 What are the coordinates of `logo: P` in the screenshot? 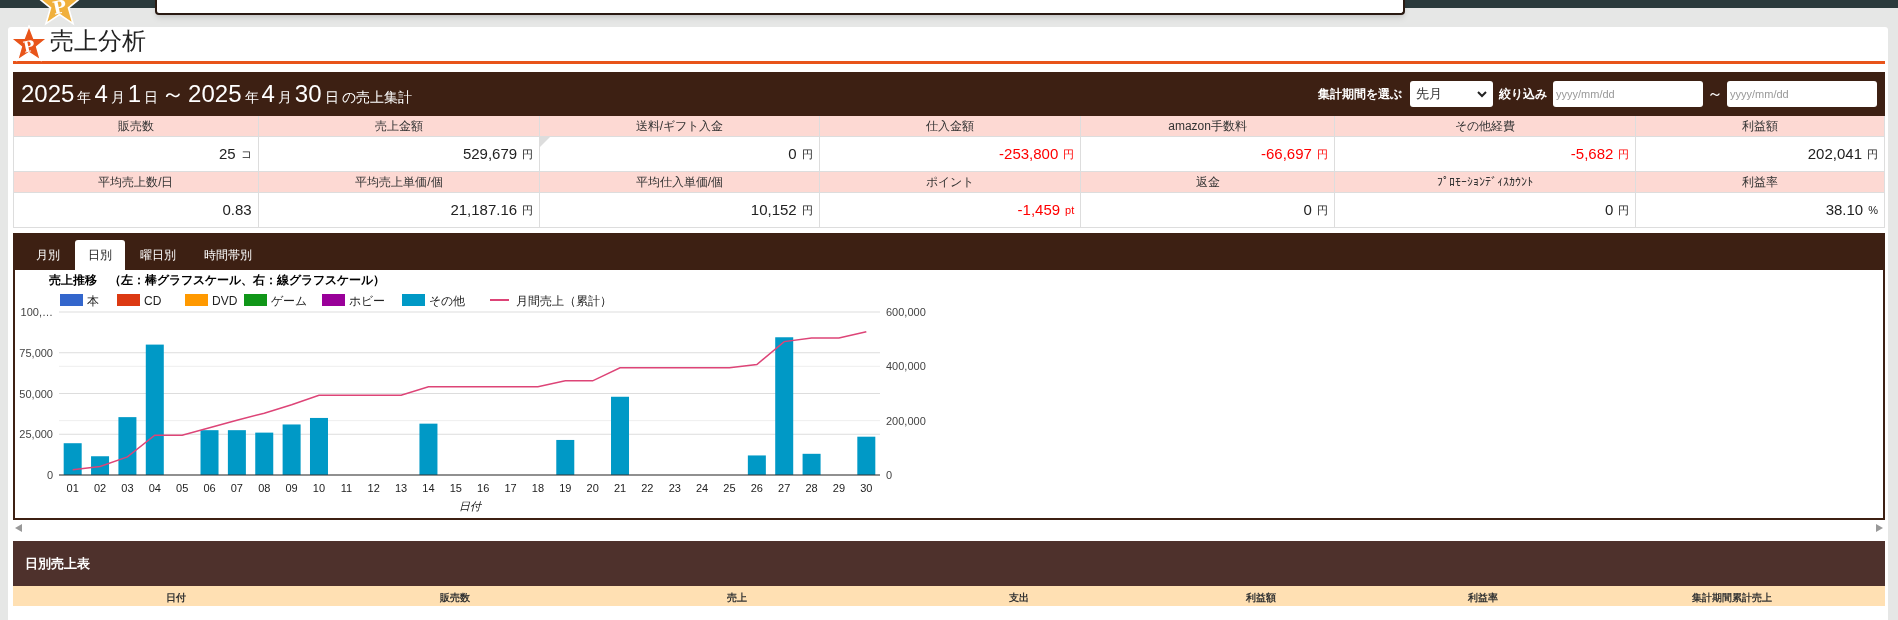 It's located at (29, 43).